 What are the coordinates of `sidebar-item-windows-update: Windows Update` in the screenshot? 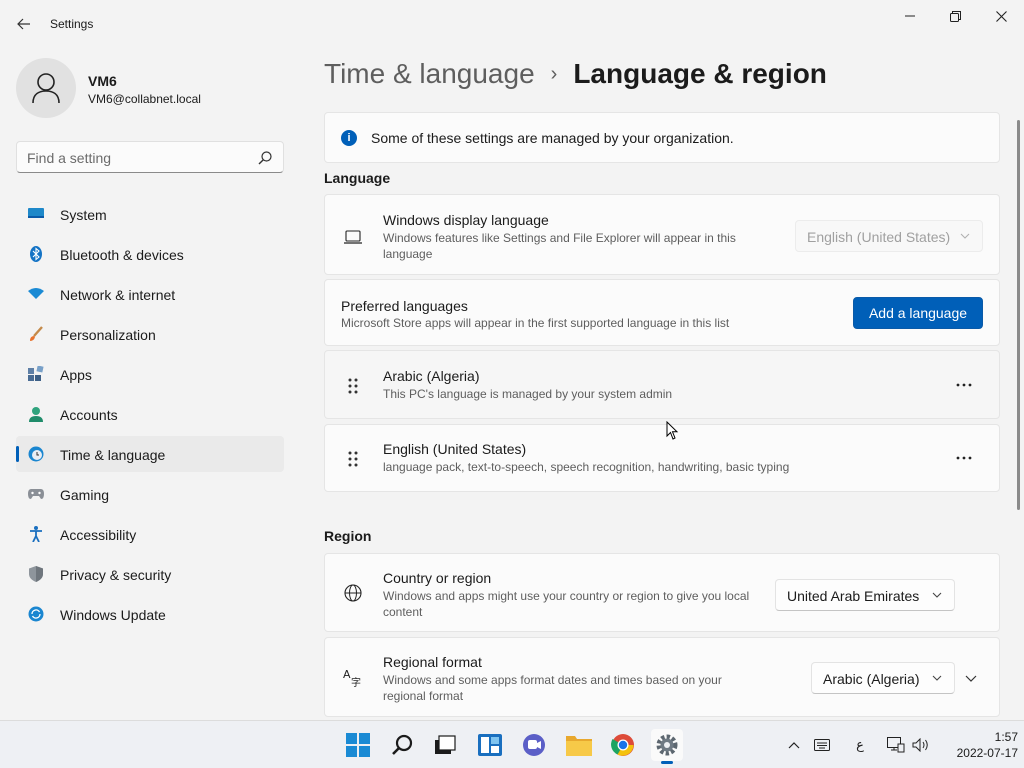 It's located at (150, 614).